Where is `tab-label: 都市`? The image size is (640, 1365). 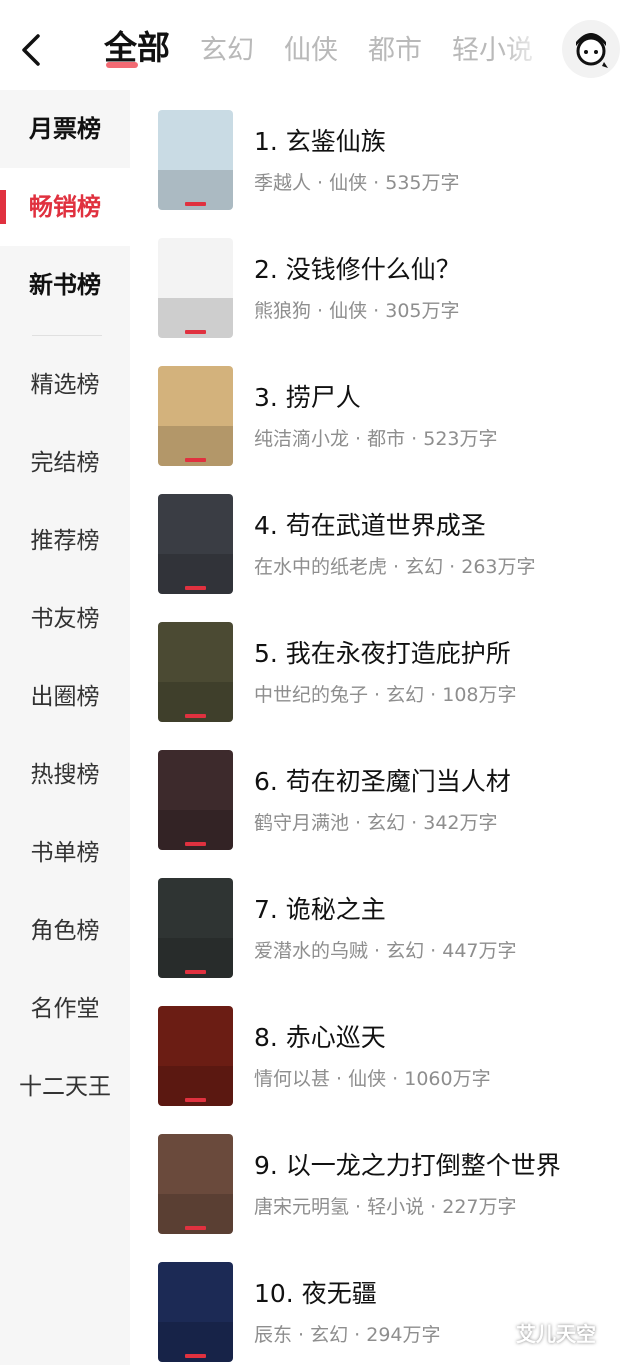
tab-label: 都市 is located at coordinates (395, 50).